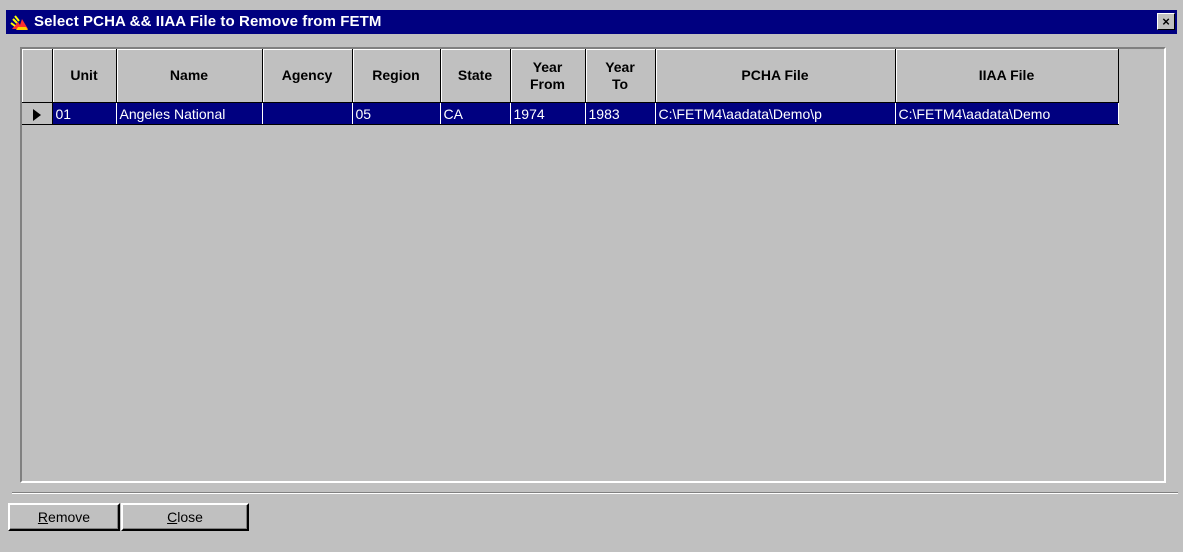  Describe the element at coordinates (620, 76) in the screenshot. I see `column-header-year-to: Year To` at that location.